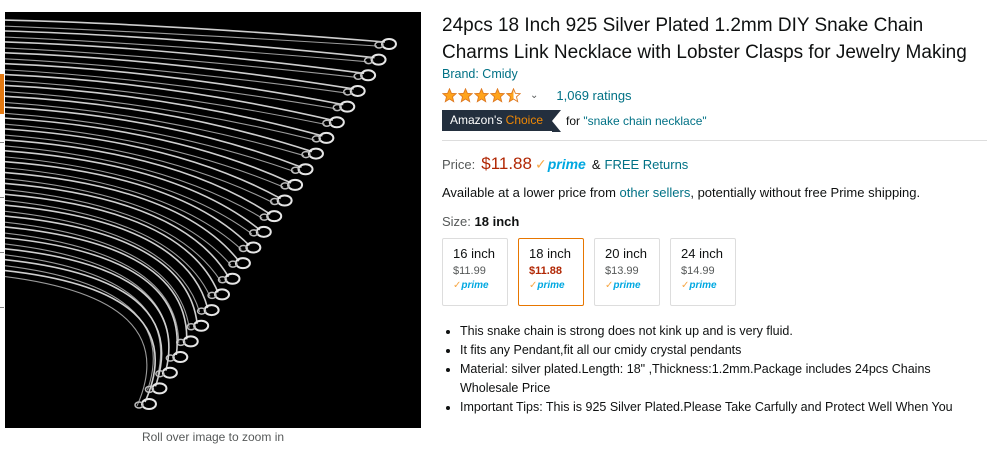  I want to click on star-rating, so click(482, 95).